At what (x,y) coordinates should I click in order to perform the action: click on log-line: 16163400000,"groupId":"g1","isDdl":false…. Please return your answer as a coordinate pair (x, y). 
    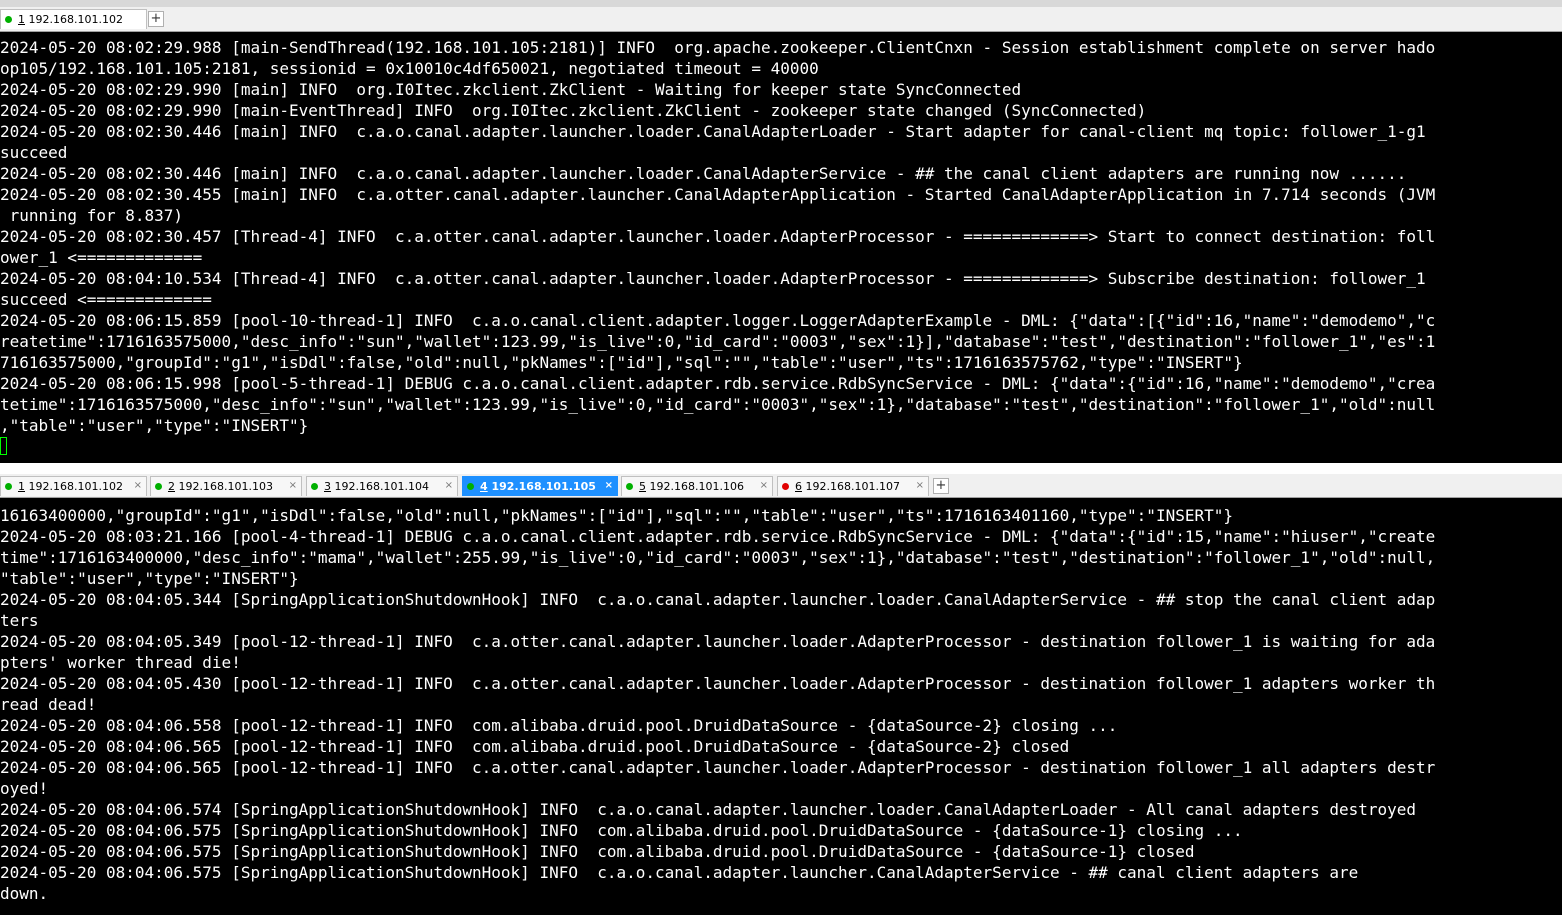
    Looking at the image, I should click on (616, 515).